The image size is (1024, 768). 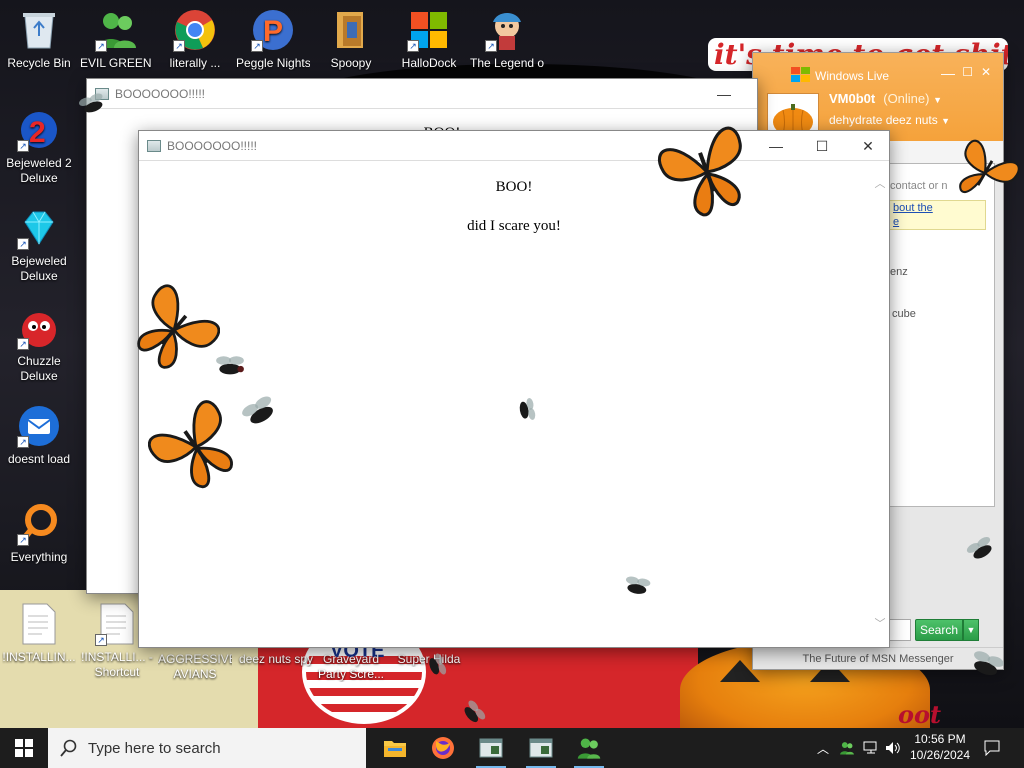 What do you see at coordinates (212, 145) in the screenshot?
I see `front-window-title: BOOOOOOO!!!!!` at bounding box center [212, 145].